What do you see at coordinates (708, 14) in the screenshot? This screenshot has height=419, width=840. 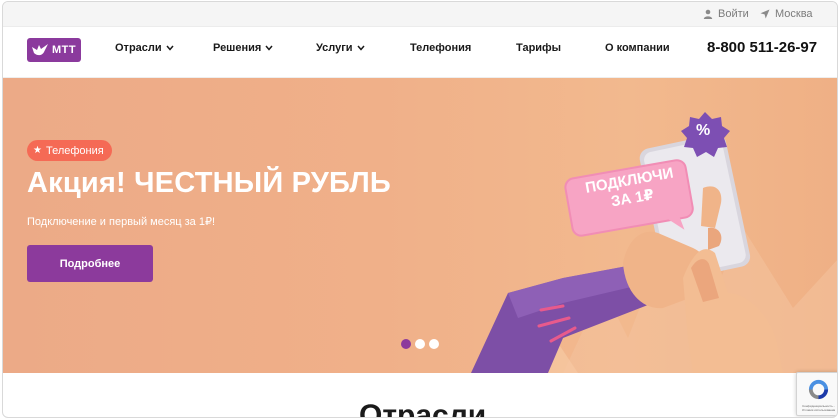 I see `user-icon` at bounding box center [708, 14].